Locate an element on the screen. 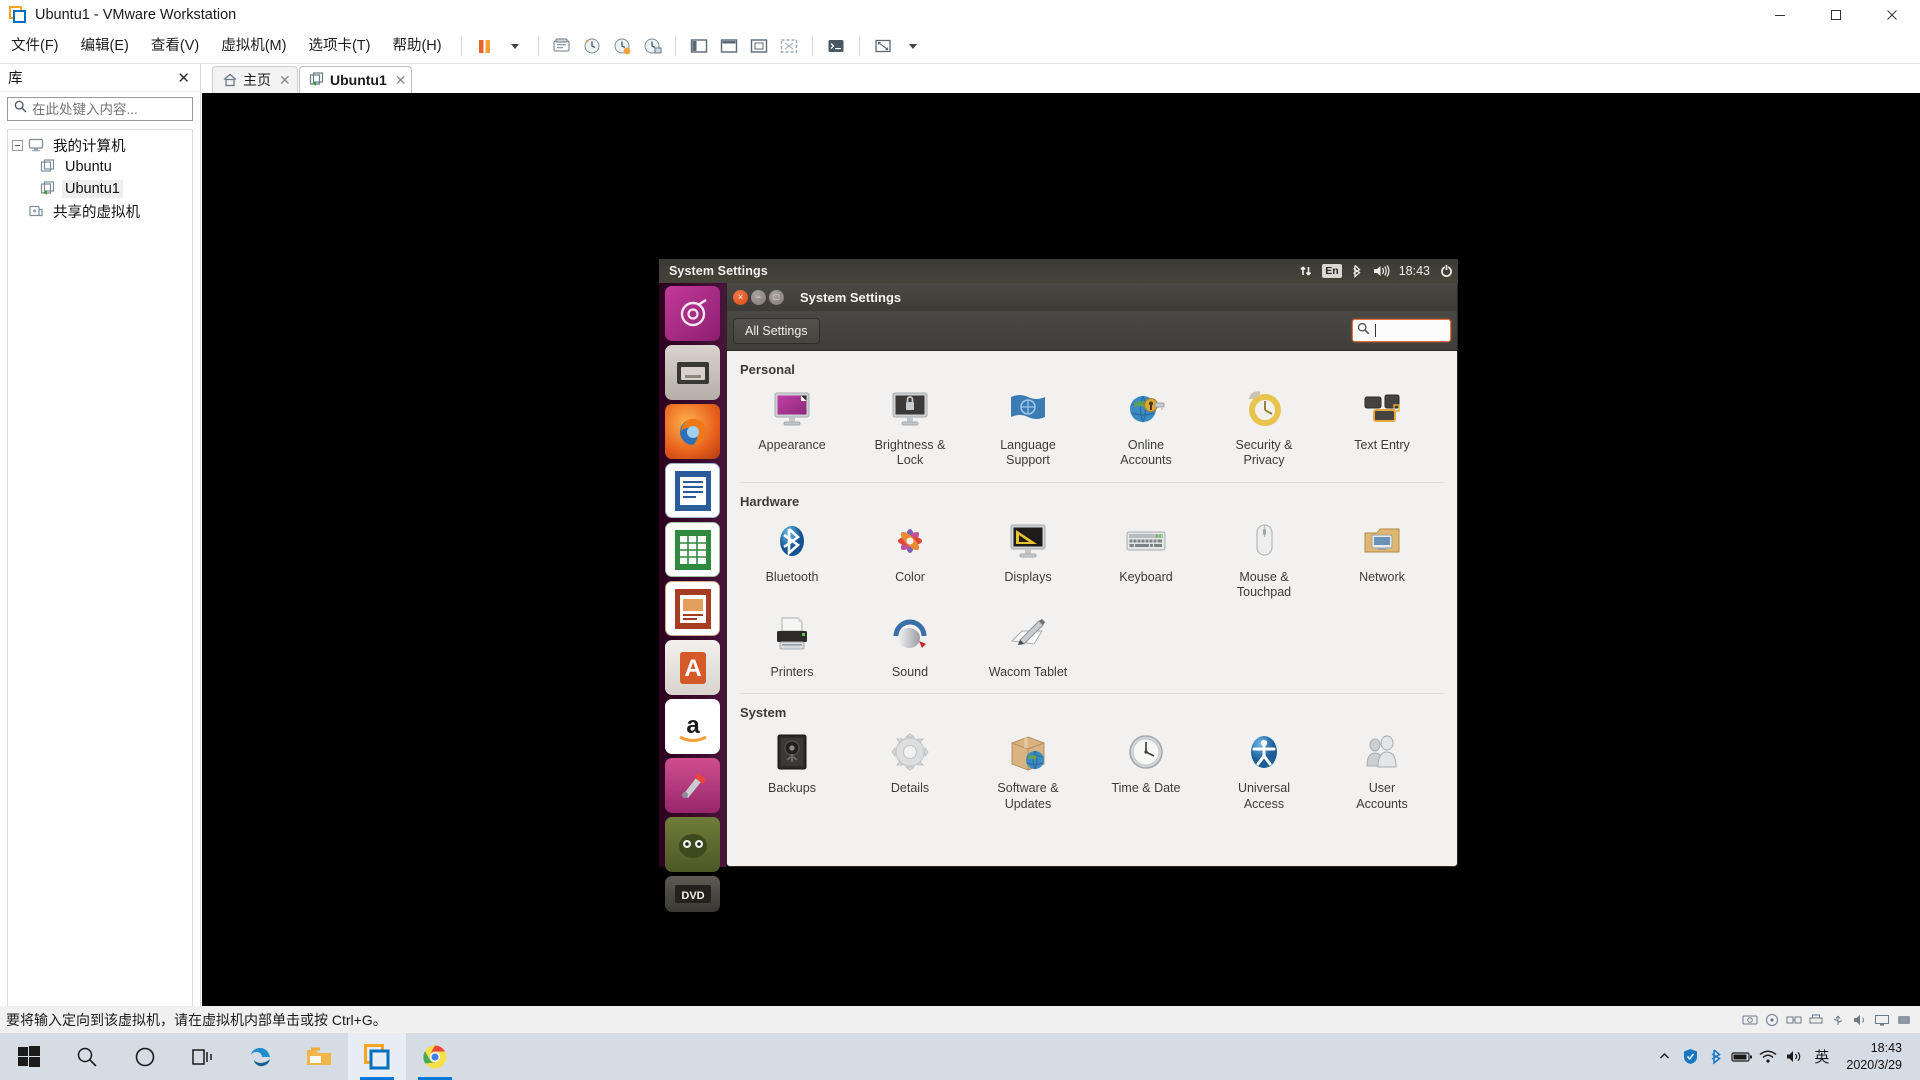 The height and width of the screenshot is (1080, 1920). menu-file: 文件(F) is located at coordinates (35, 46).